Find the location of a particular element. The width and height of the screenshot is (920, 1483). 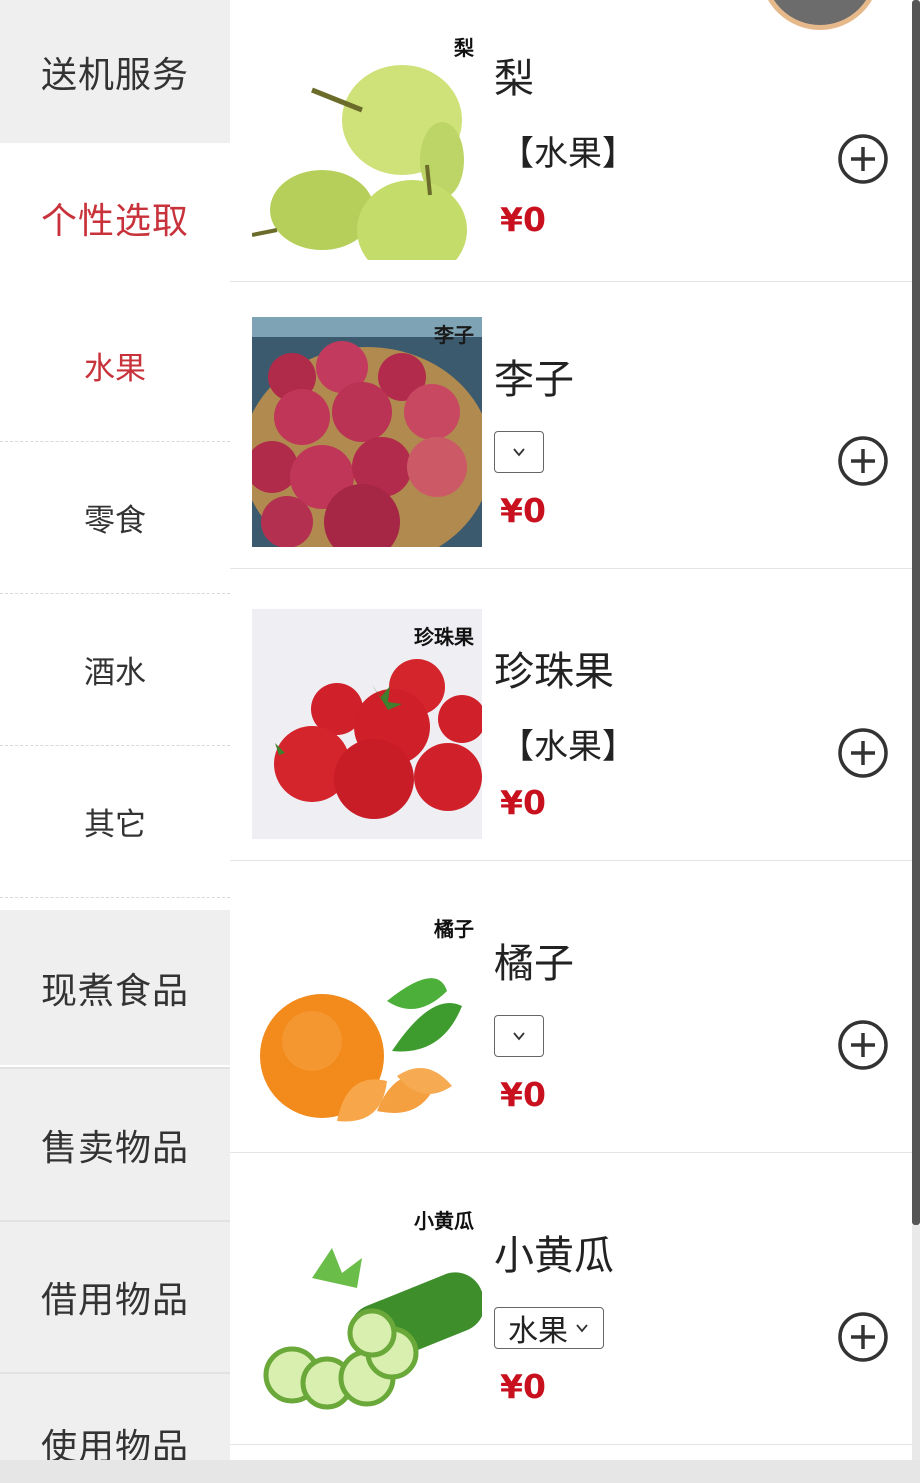

product-image: 梨 is located at coordinates (367, 145).